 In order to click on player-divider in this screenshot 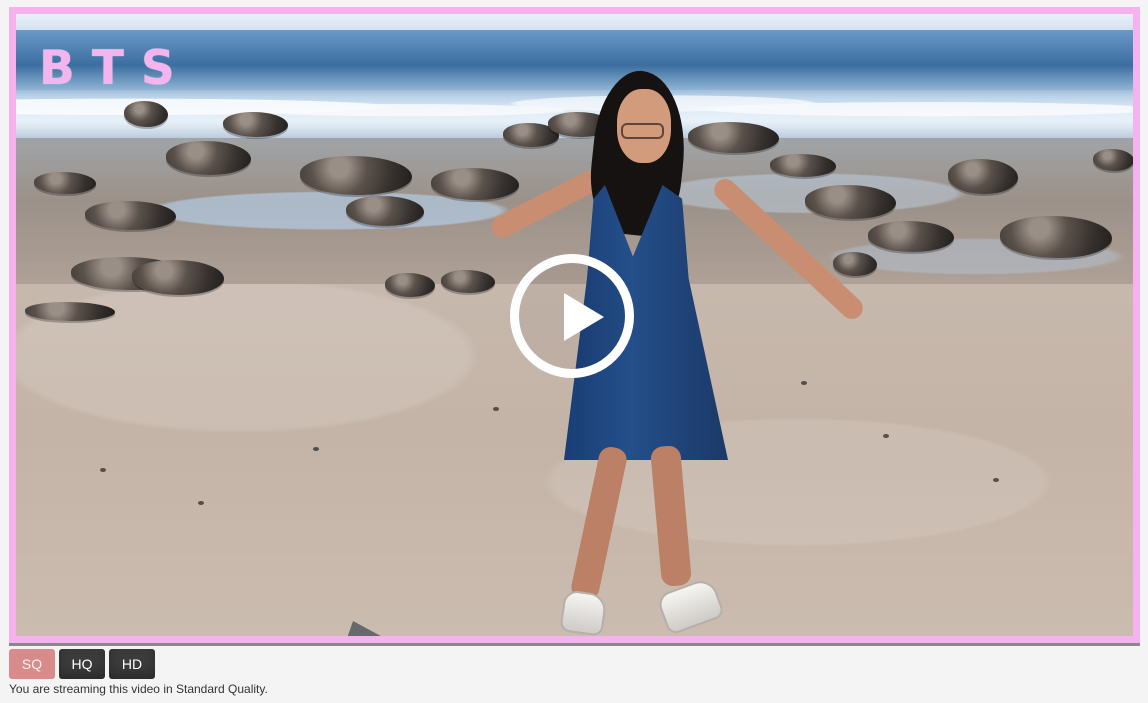, I will do `click(574, 644)`.